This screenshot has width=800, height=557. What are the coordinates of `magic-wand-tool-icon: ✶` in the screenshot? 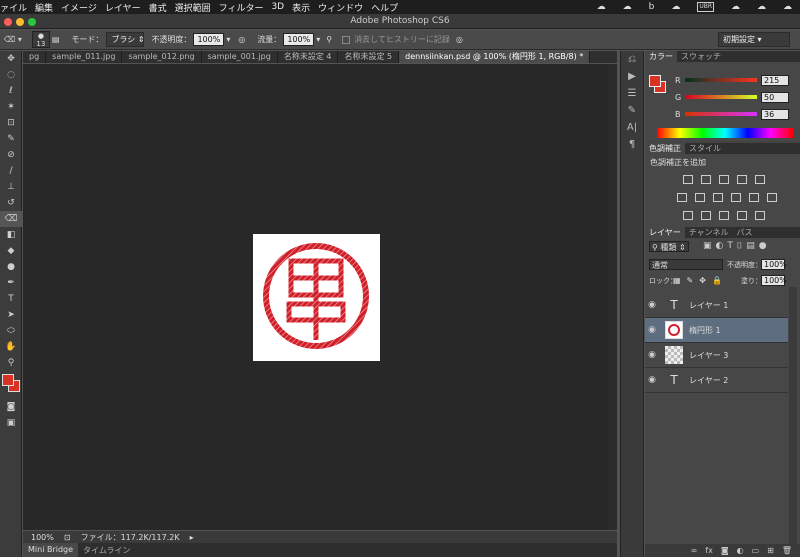 It's located at (11, 107).